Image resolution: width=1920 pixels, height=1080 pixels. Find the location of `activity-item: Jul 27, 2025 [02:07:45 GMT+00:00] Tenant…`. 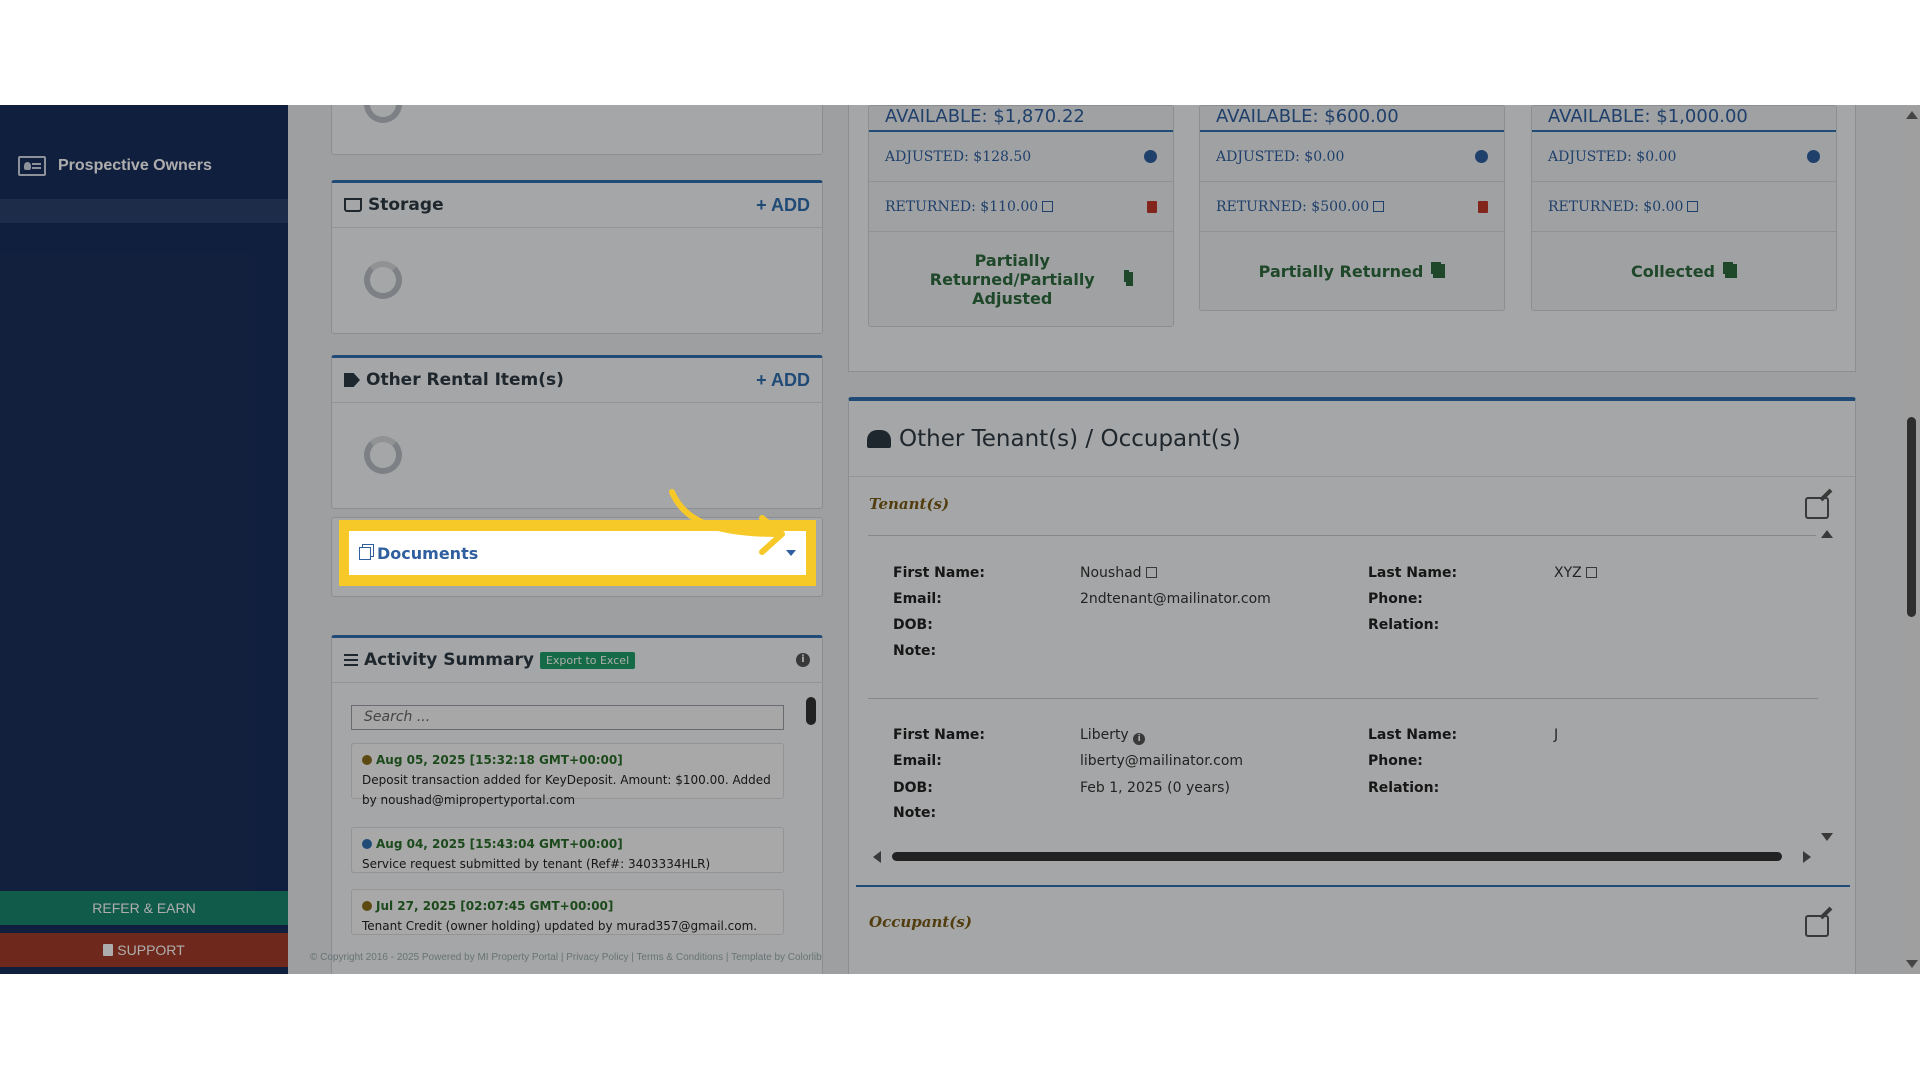

activity-item: Jul 27, 2025 [02:07:45 GMT+00:00] Tenant… is located at coordinates (567, 912).